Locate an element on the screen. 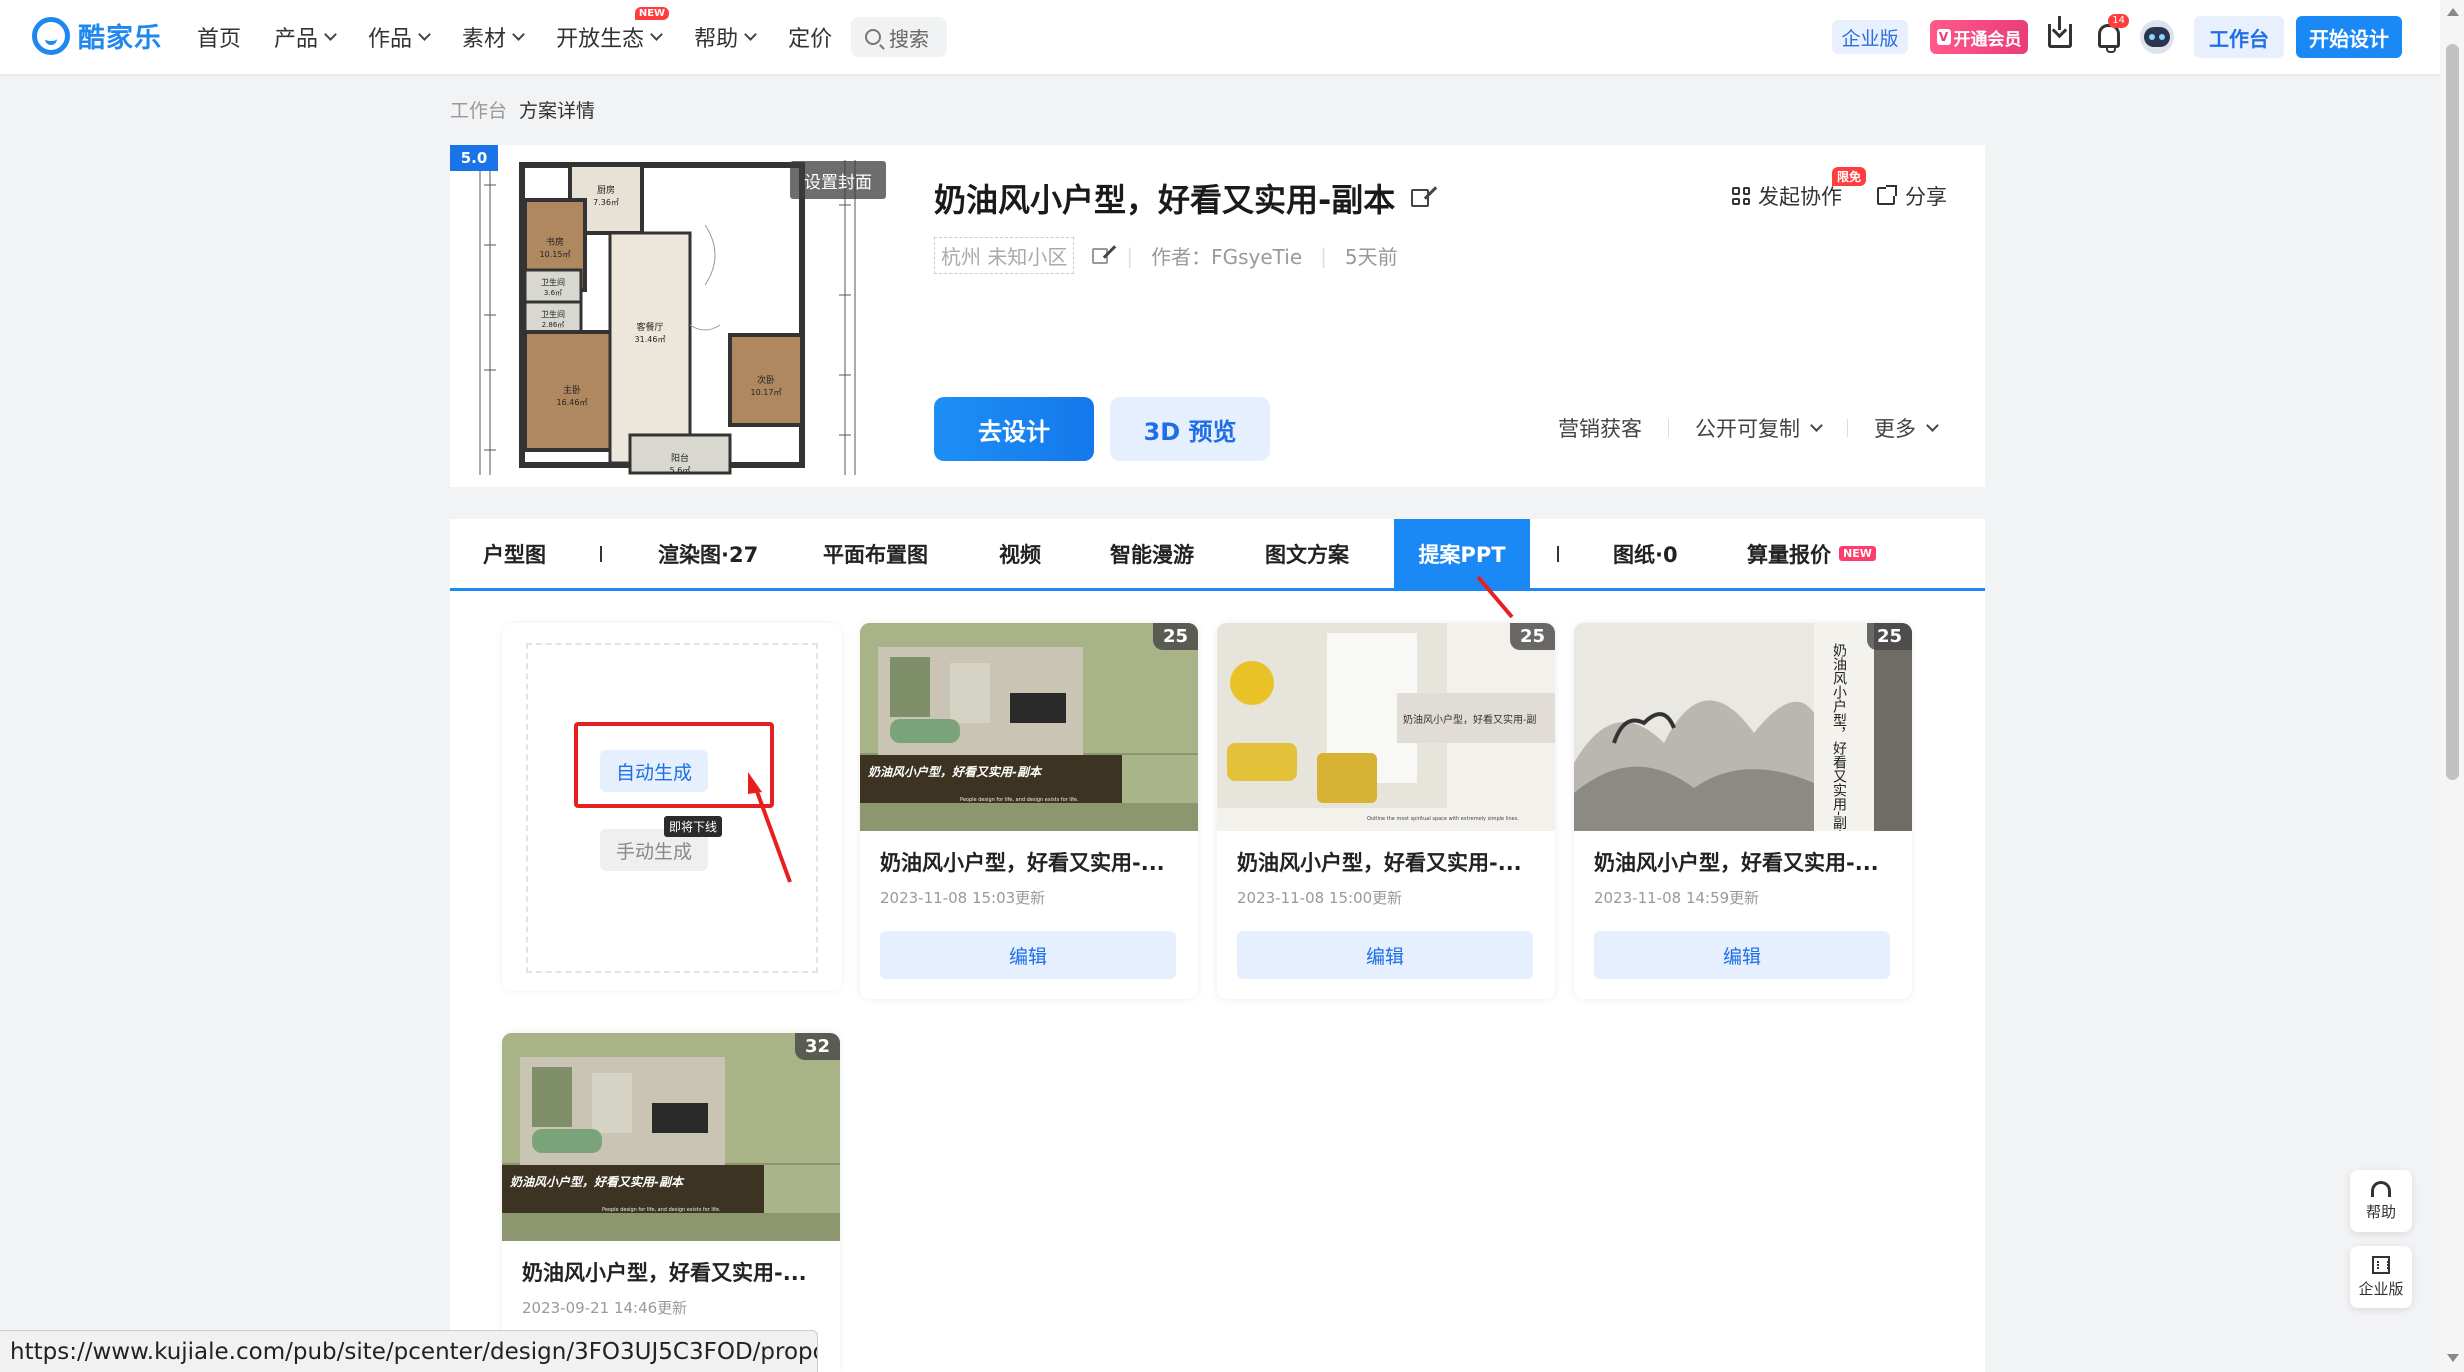 The width and height of the screenshot is (2464, 1372). menu-materials: 素材 is located at coordinates (493, 37).